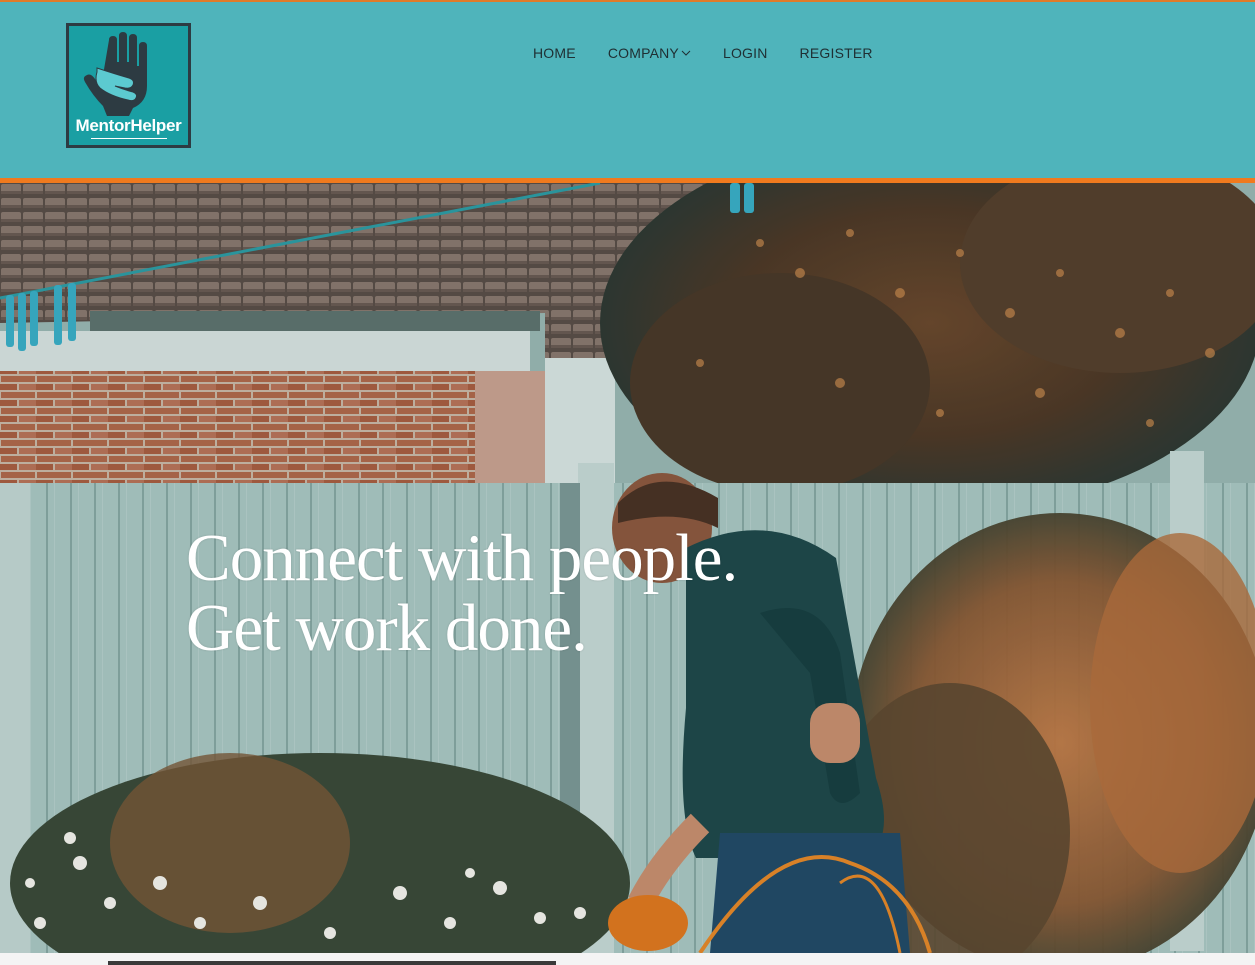 This screenshot has height=965, width=1255. What do you see at coordinates (643, 53) in the screenshot?
I see `nav-company-label: COMPANY` at bounding box center [643, 53].